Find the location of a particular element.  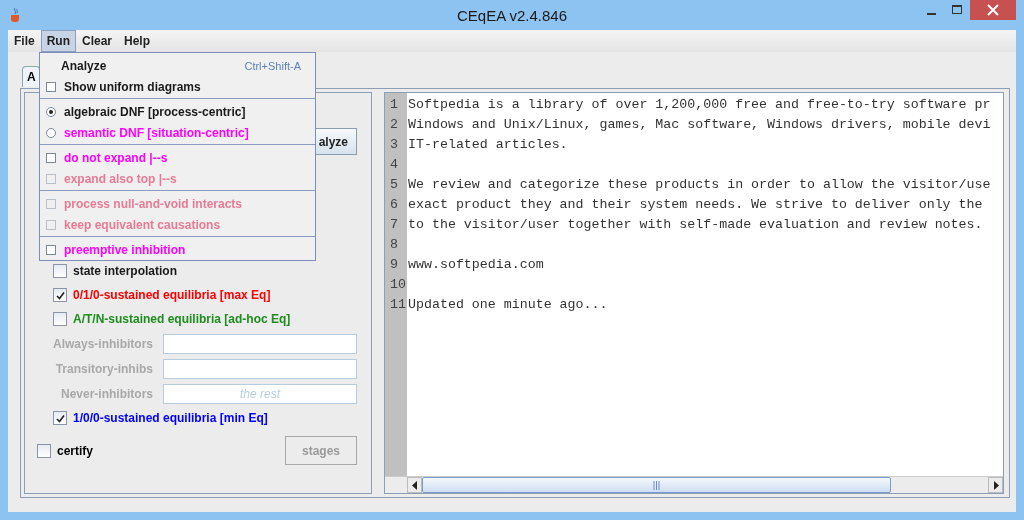

scroll-left-button is located at coordinates (414, 485).